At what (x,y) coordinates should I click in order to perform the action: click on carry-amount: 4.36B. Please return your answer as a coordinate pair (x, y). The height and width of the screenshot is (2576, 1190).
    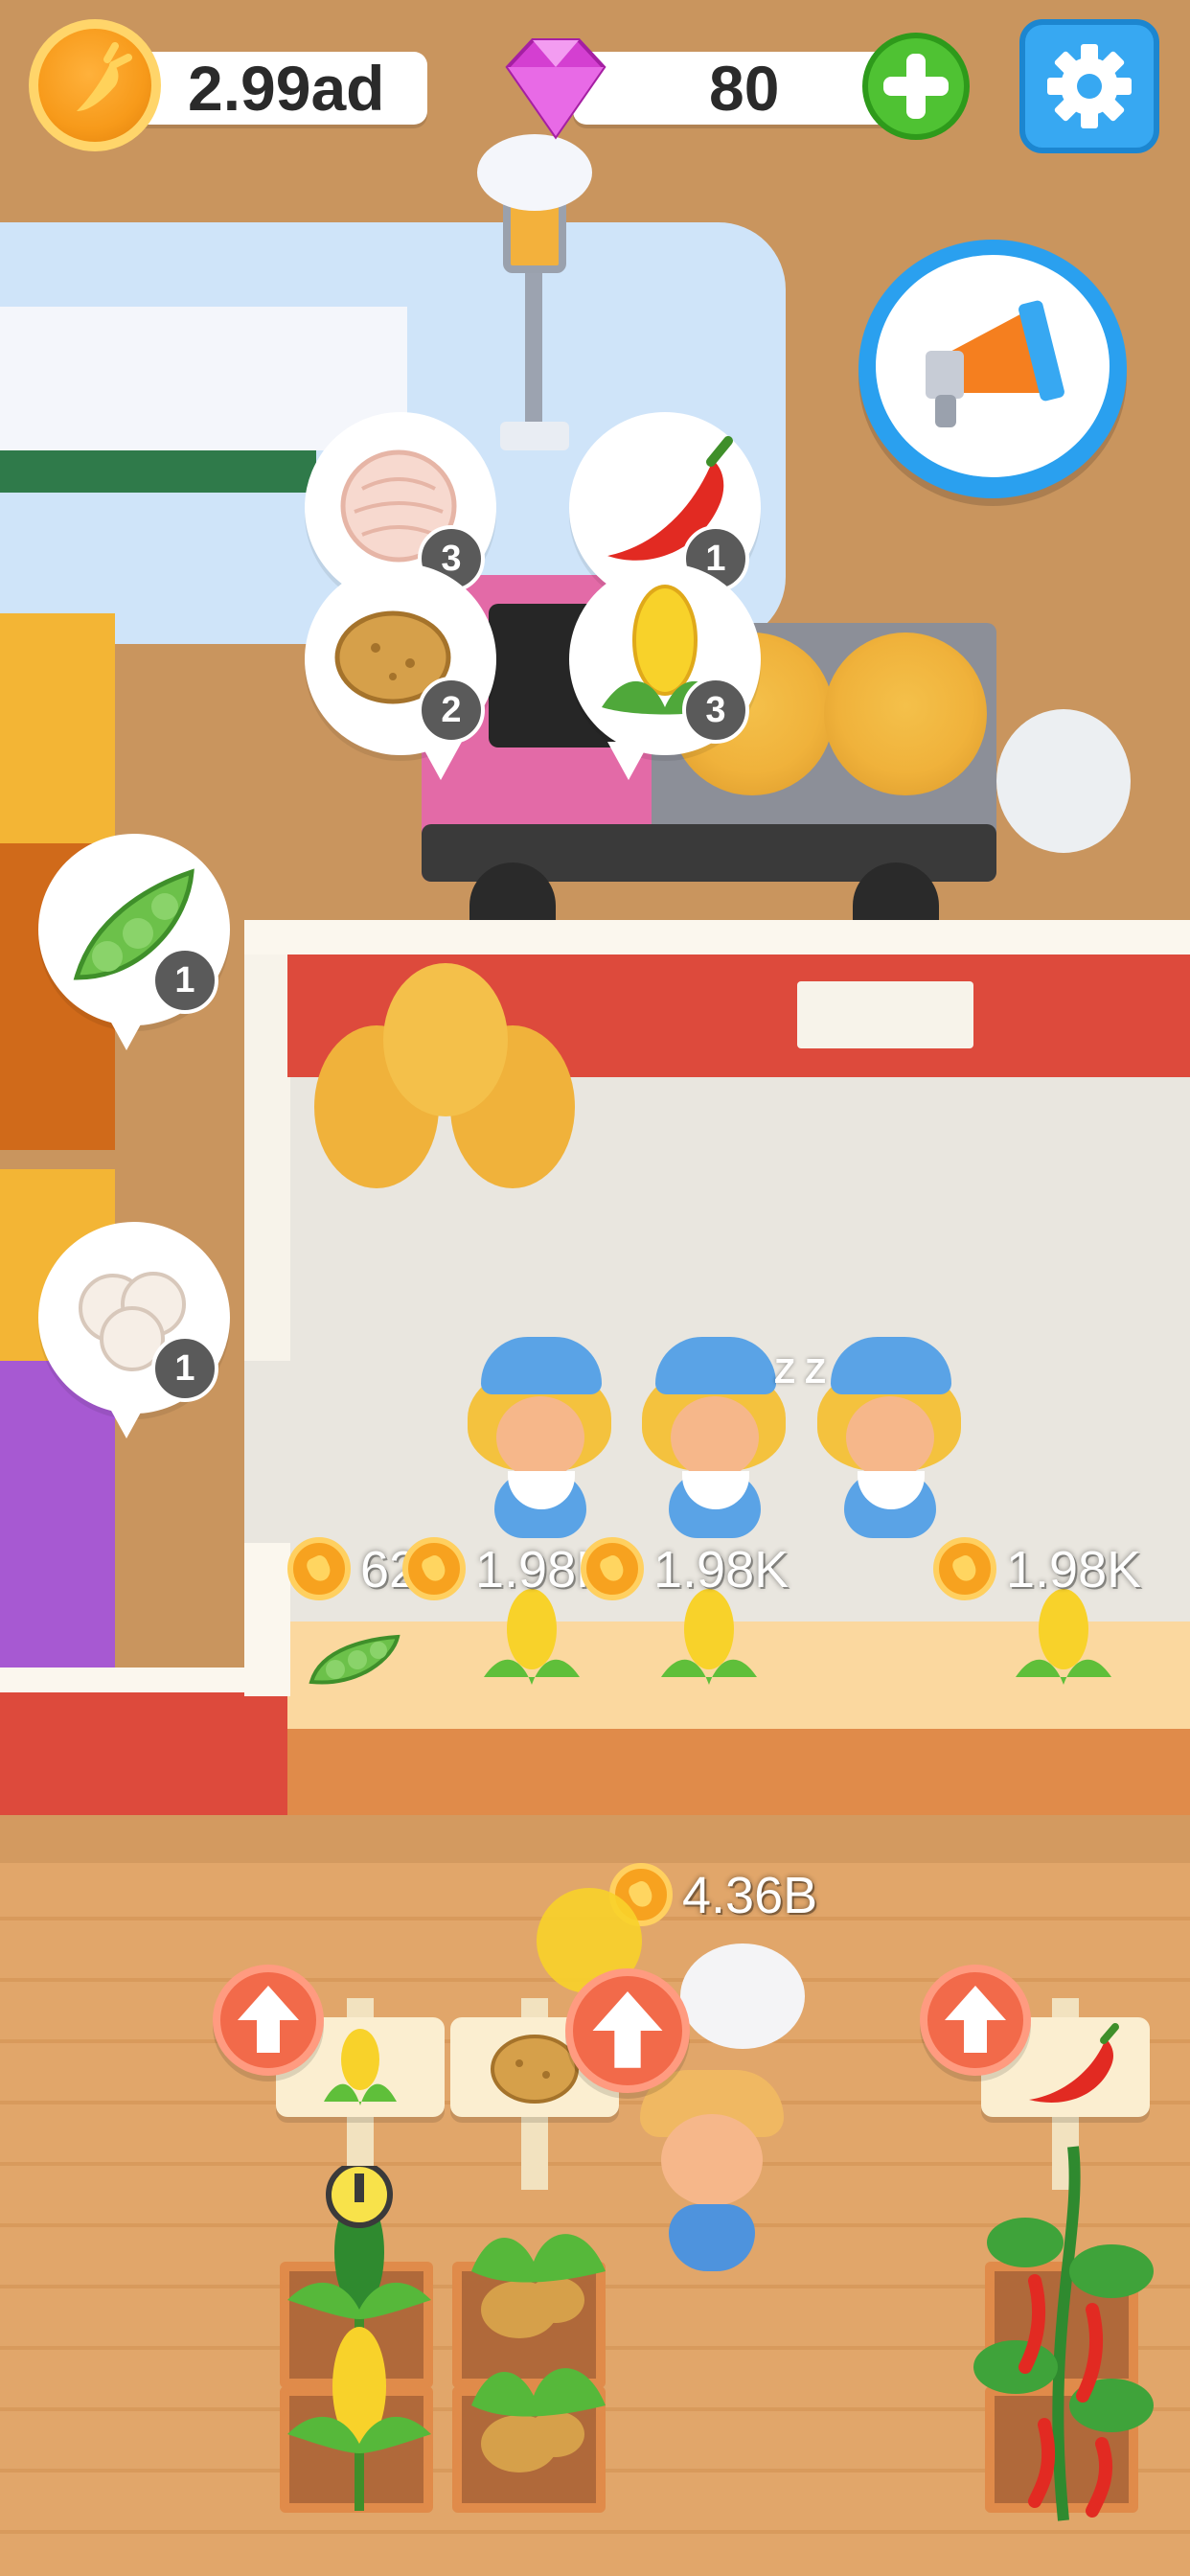
    Looking at the image, I should click on (750, 1895).